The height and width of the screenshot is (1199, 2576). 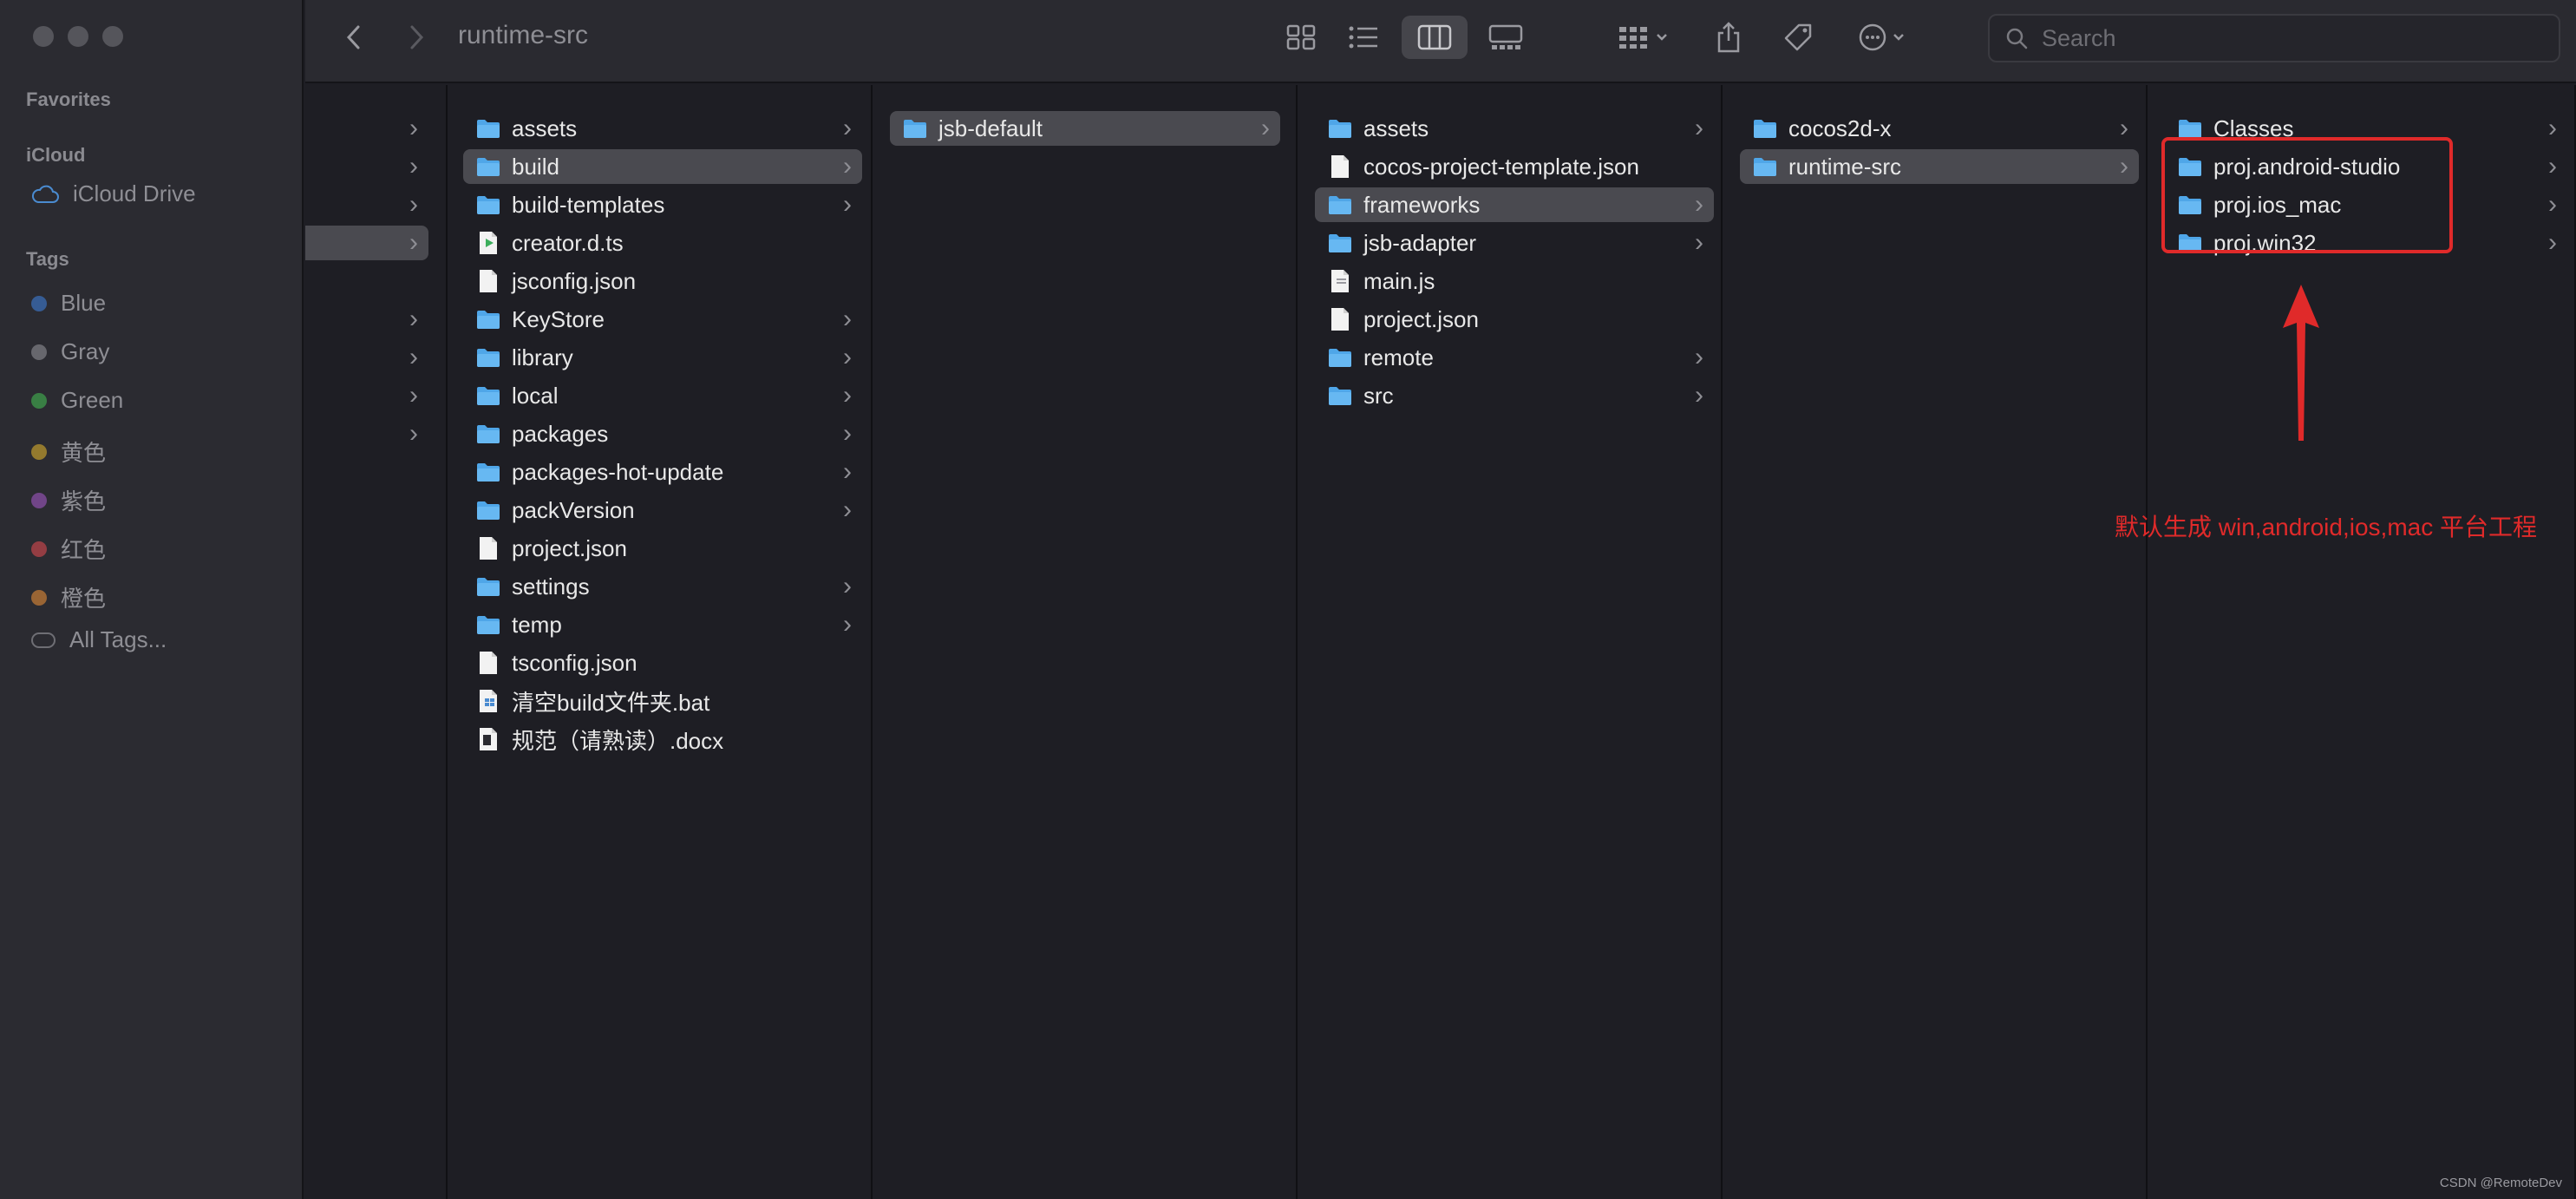 What do you see at coordinates (1514, 243) in the screenshot?
I see `folder-row: jsb-adapter ›` at bounding box center [1514, 243].